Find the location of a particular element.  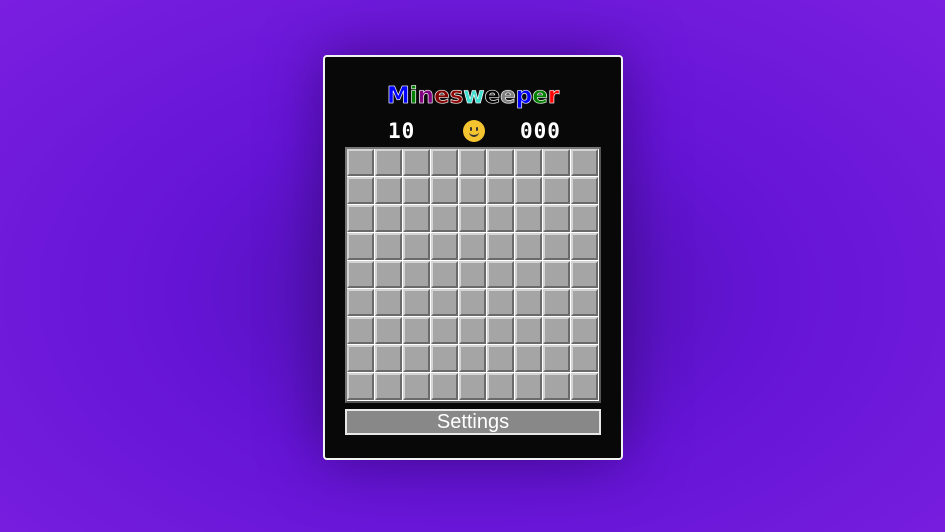

timer: 000 is located at coordinates (540, 131).